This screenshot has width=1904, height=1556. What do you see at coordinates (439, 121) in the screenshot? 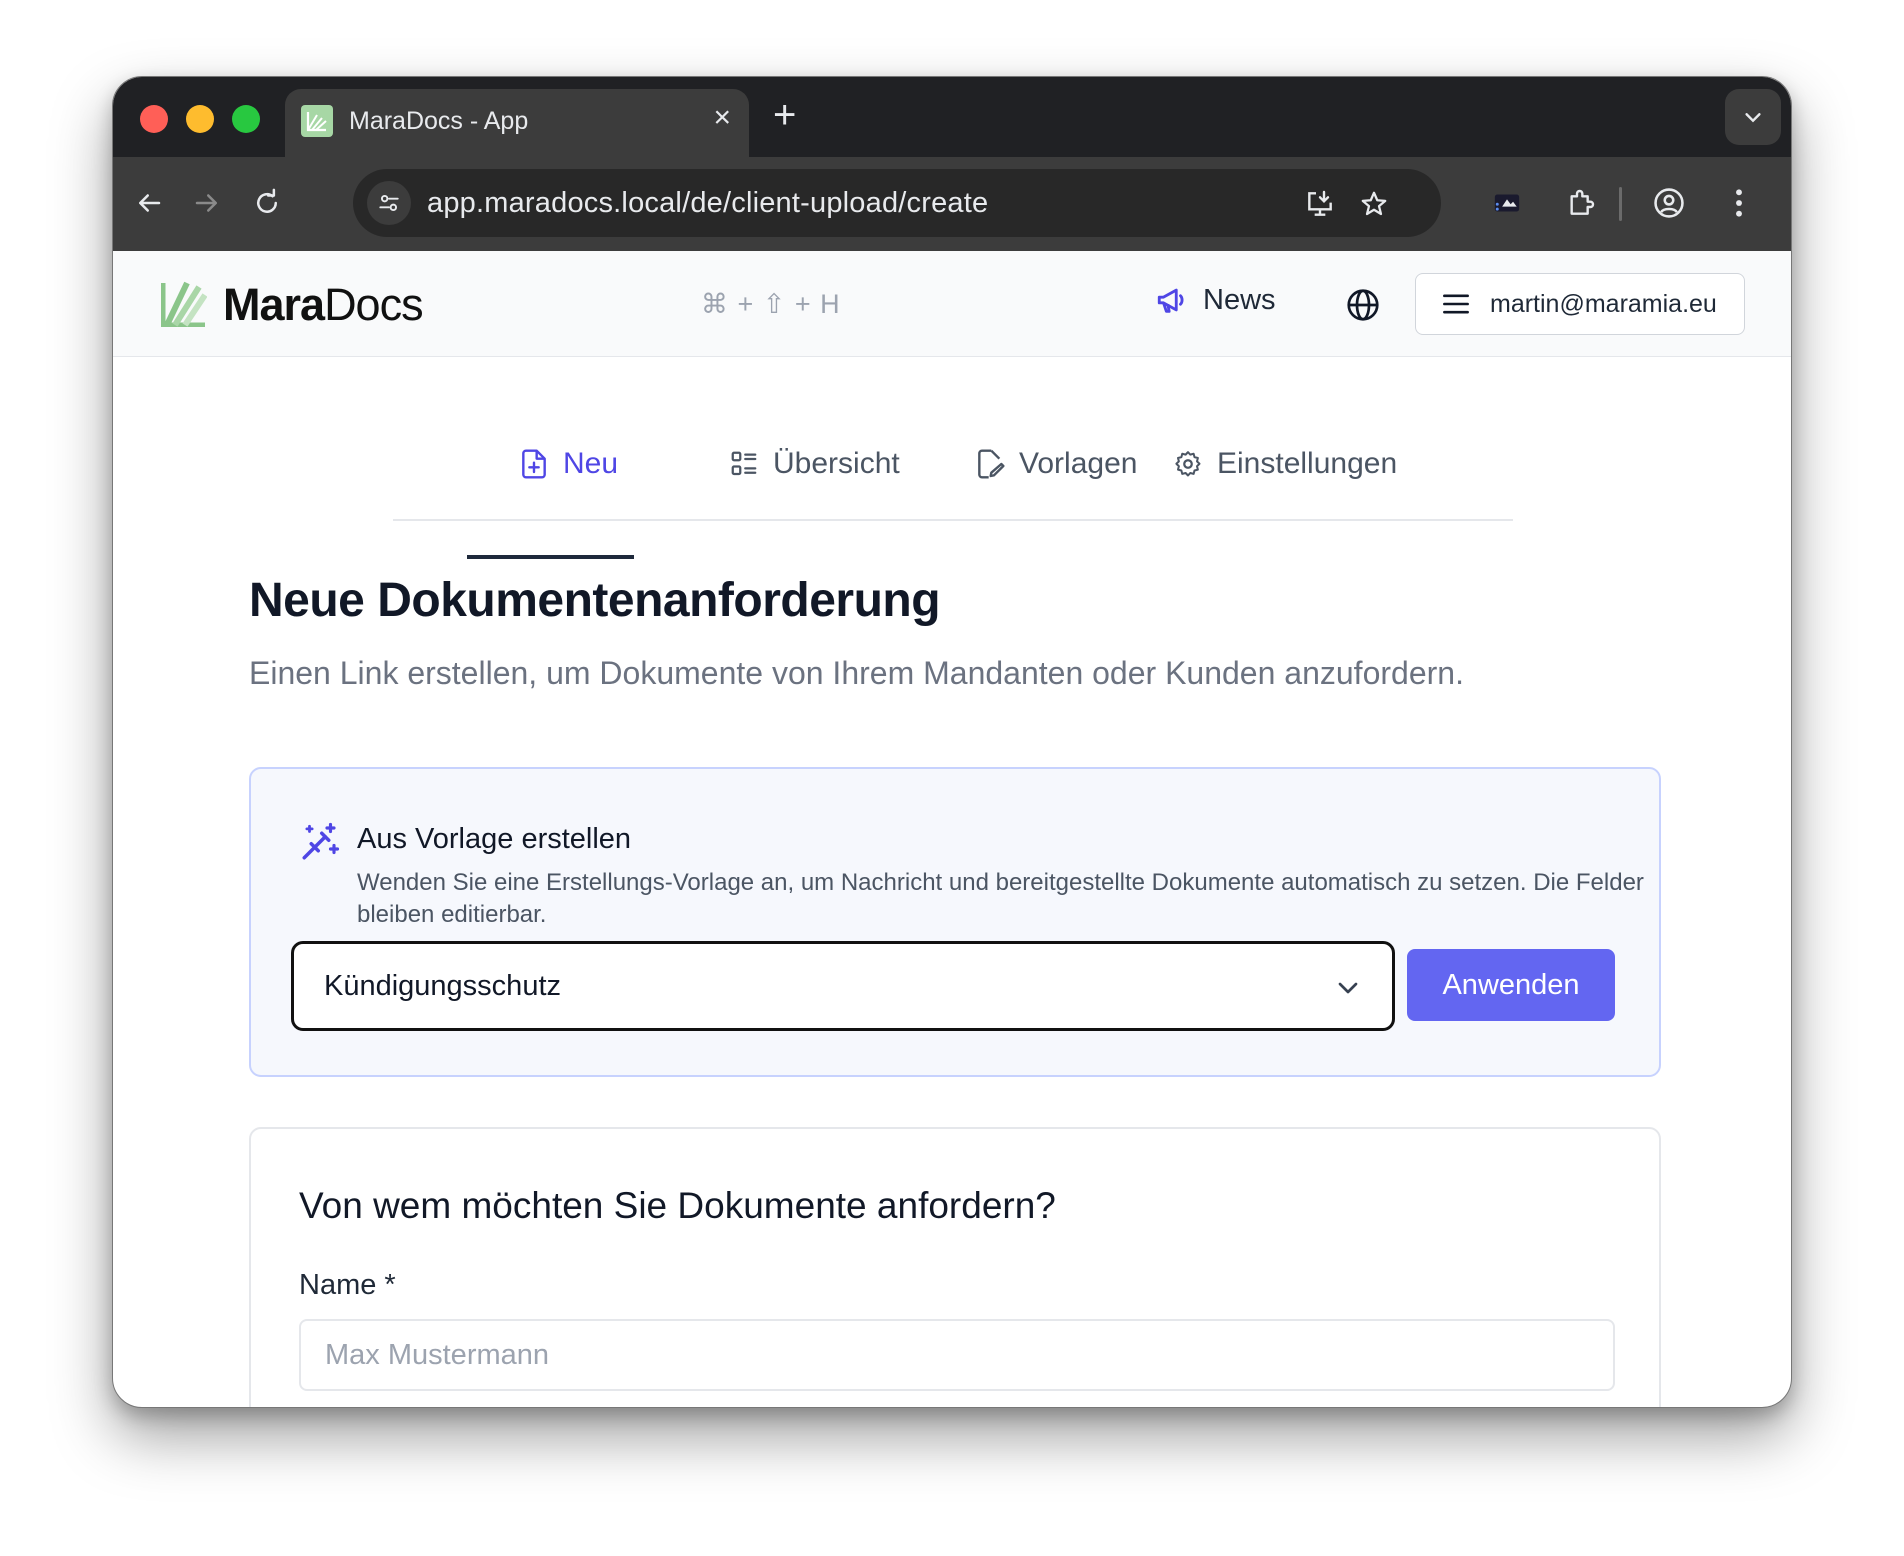
I see `tab-title: MaraDocs - App` at bounding box center [439, 121].